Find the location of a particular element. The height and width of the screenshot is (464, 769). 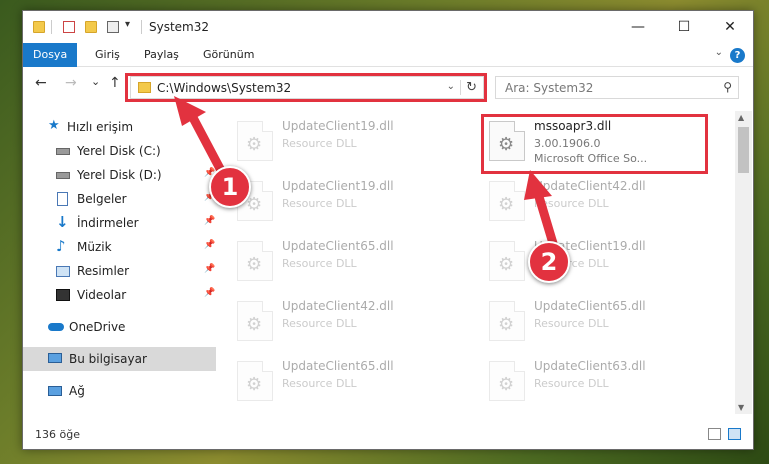

pictures-icon is located at coordinates (63, 271).